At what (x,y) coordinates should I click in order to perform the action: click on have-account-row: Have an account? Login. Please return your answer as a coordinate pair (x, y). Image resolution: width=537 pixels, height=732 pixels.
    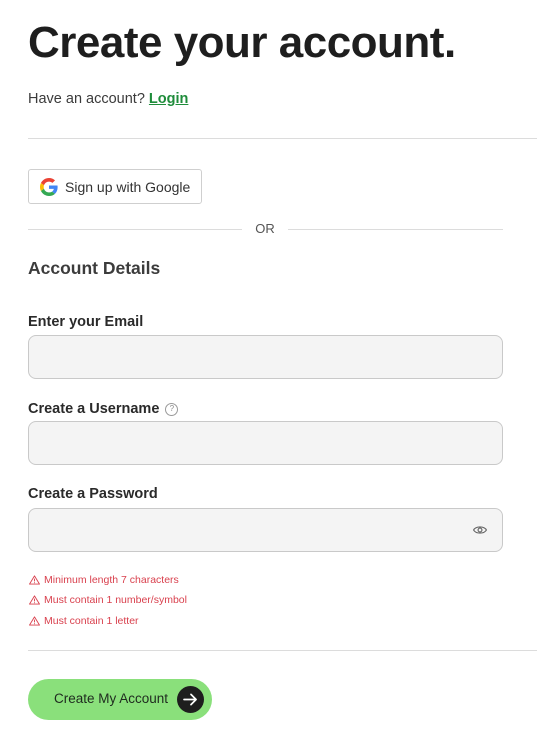
    Looking at the image, I should click on (108, 99).